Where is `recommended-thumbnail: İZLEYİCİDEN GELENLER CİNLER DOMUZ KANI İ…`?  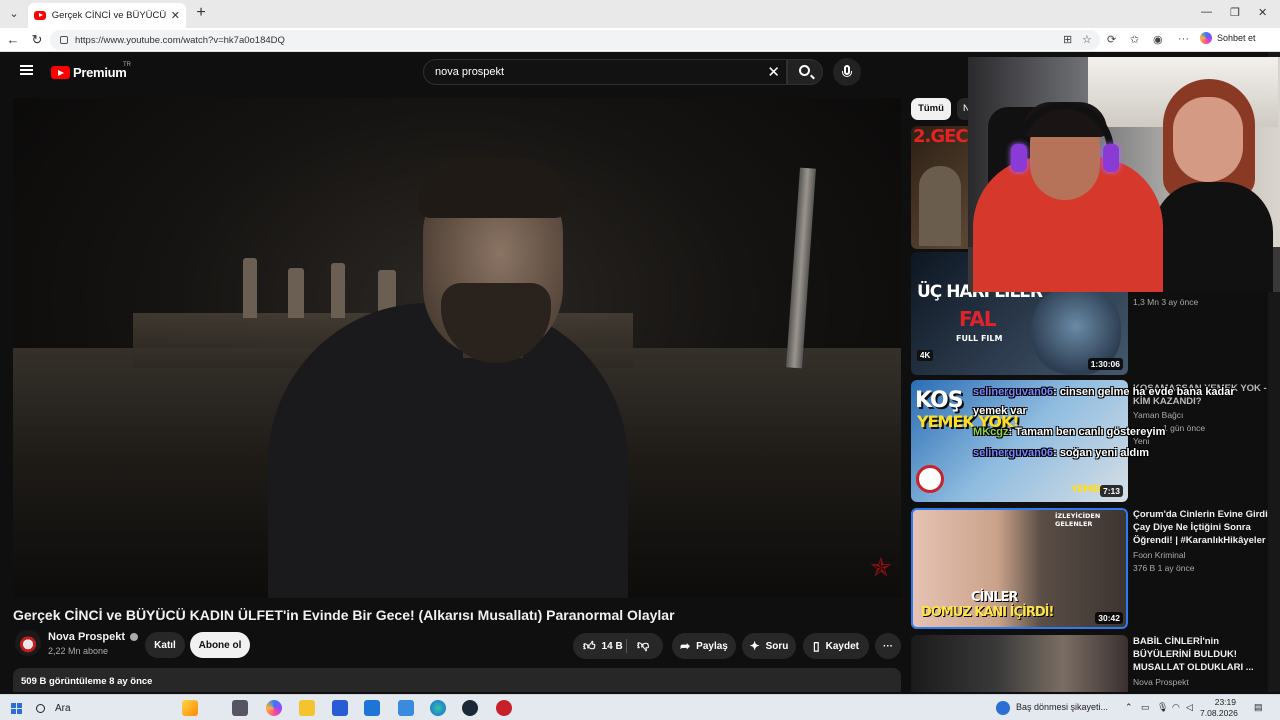
recommended-thumbnail: İZLEYİCİDEN GELENLER CİNLER DOMUZ KANI İ… is located at coordinates (1019, 568).